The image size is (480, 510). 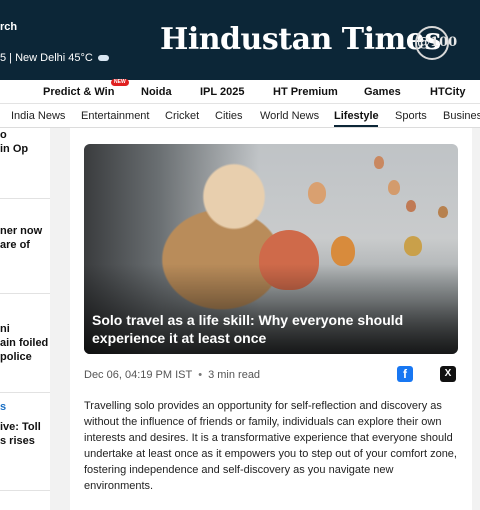 What do you see at coordinates (25, 407) in the screenshot?
I see `list-item: s` at bounding box center [25, 407].